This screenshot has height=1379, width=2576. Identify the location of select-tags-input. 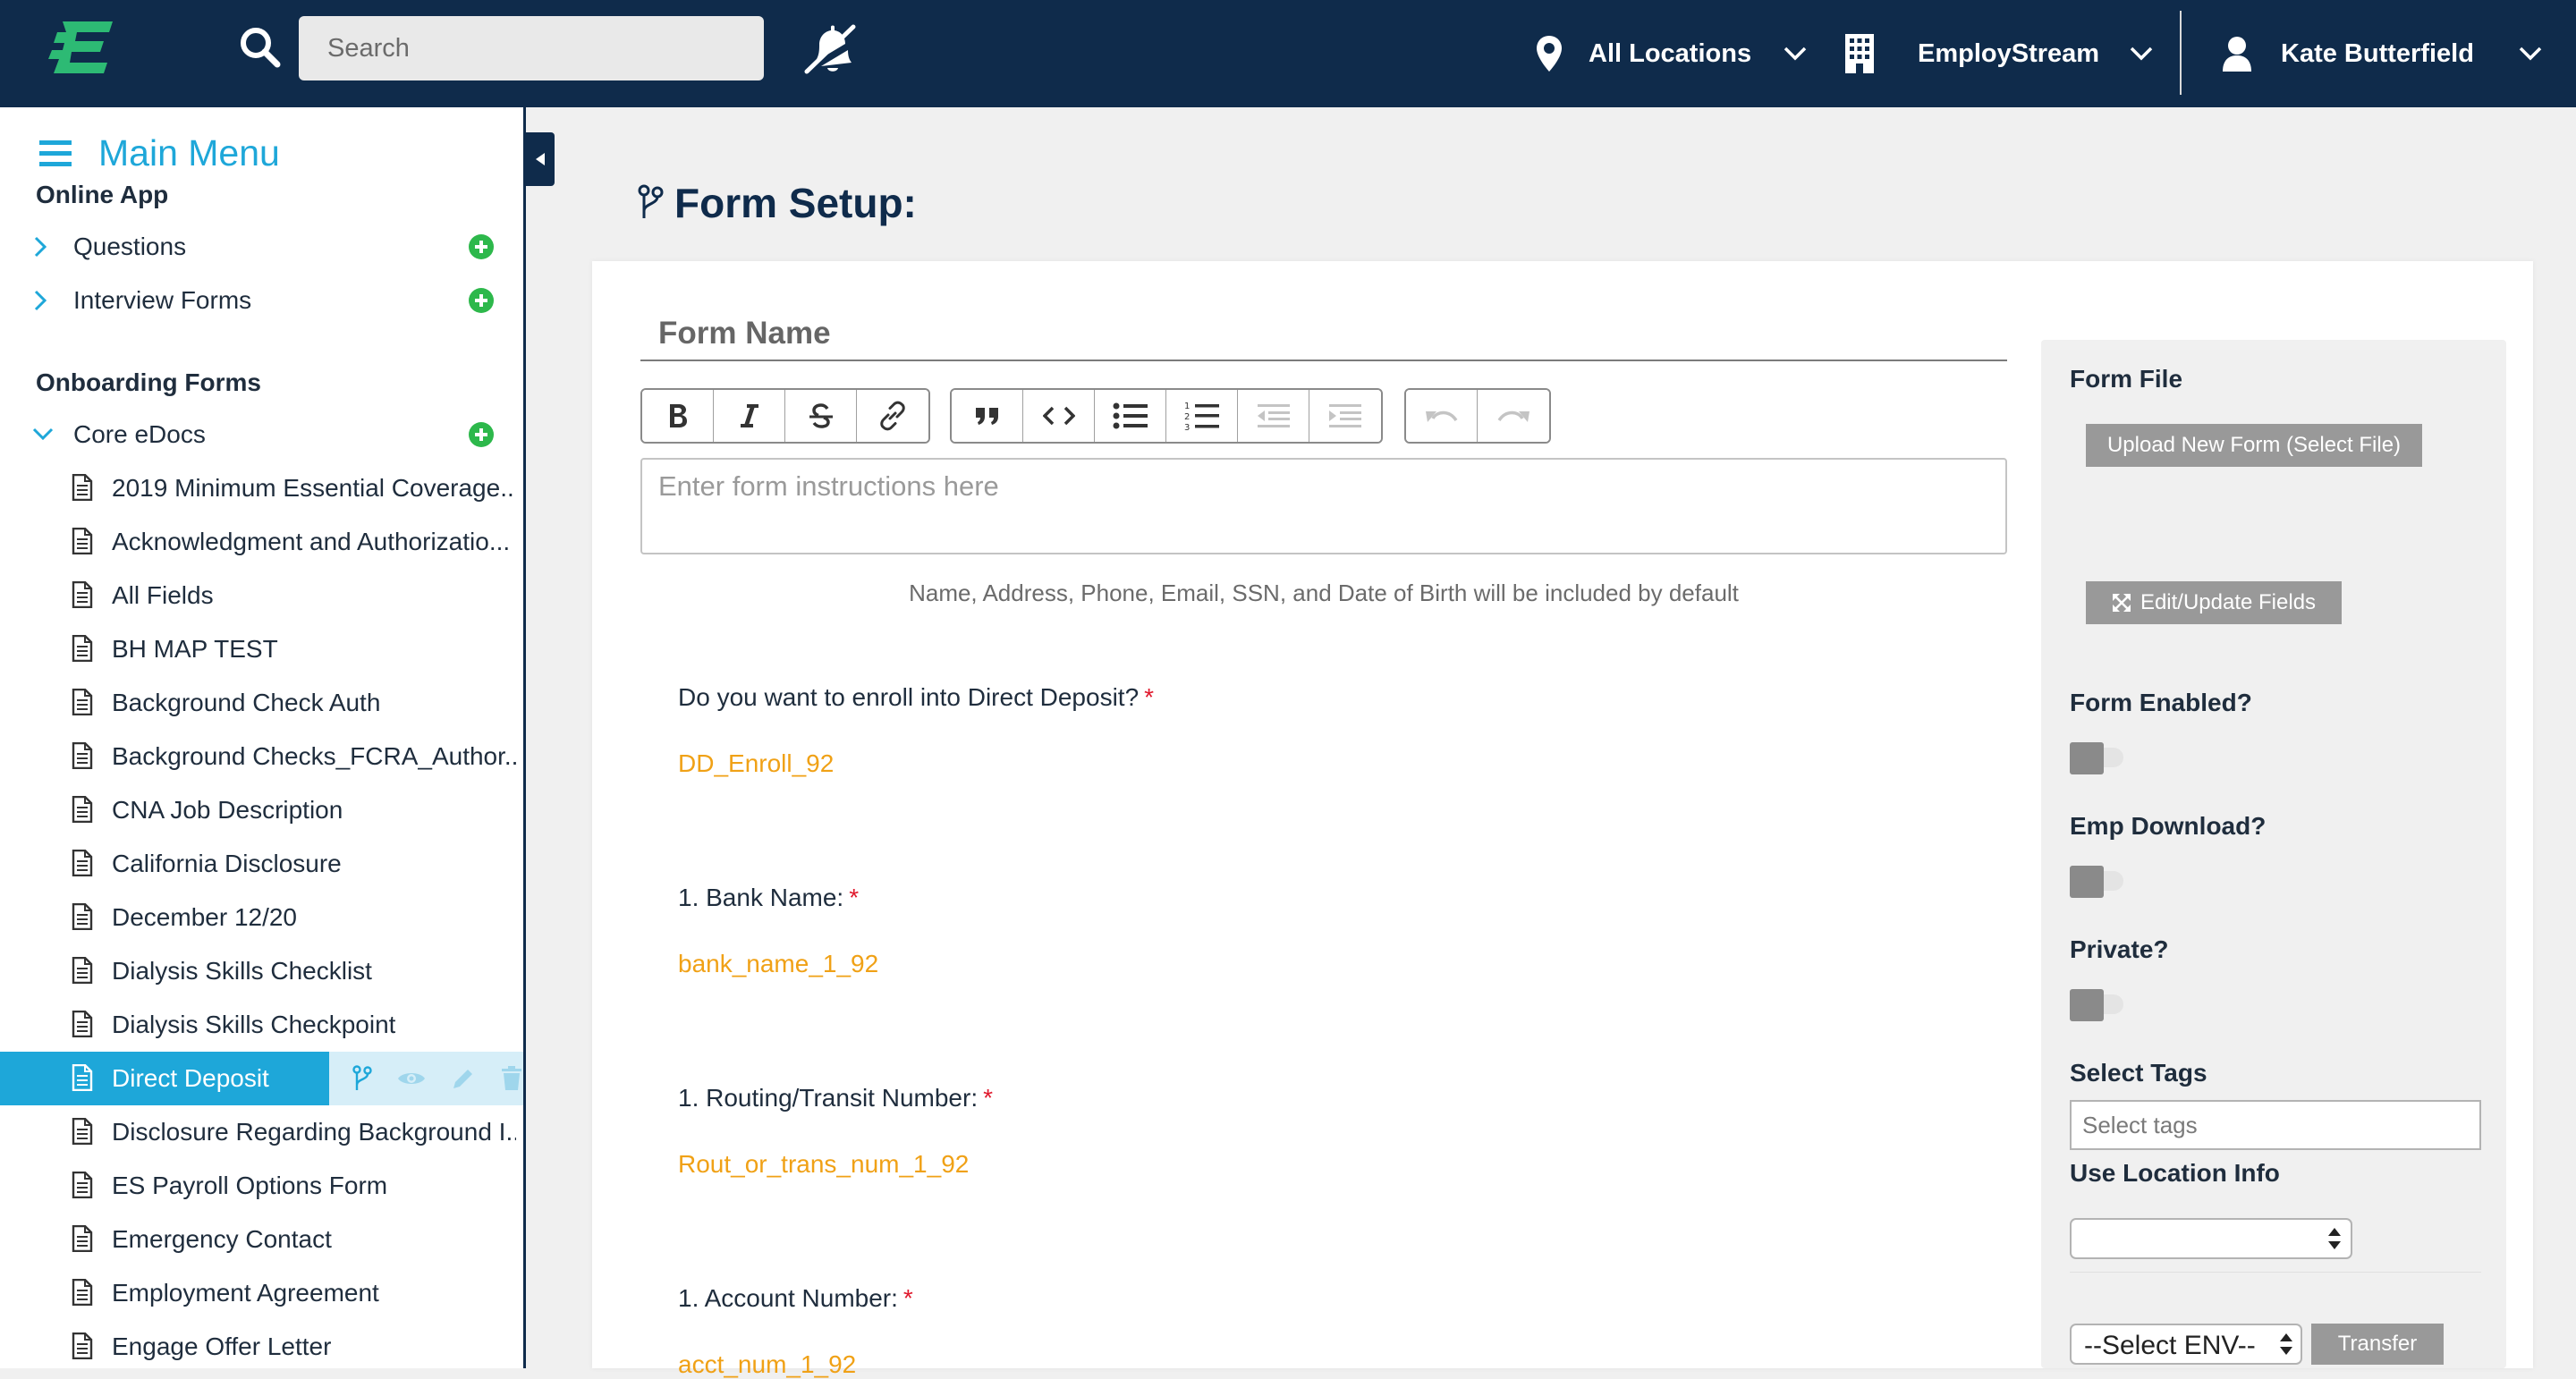
(2275, 1125).